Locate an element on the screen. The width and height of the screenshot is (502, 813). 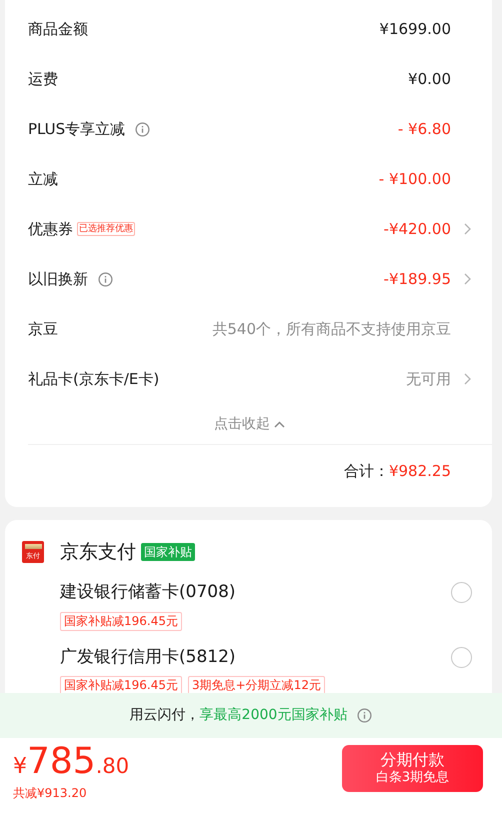
saved-amount: 共减¥913.20 is located at coordinates (50, 793).